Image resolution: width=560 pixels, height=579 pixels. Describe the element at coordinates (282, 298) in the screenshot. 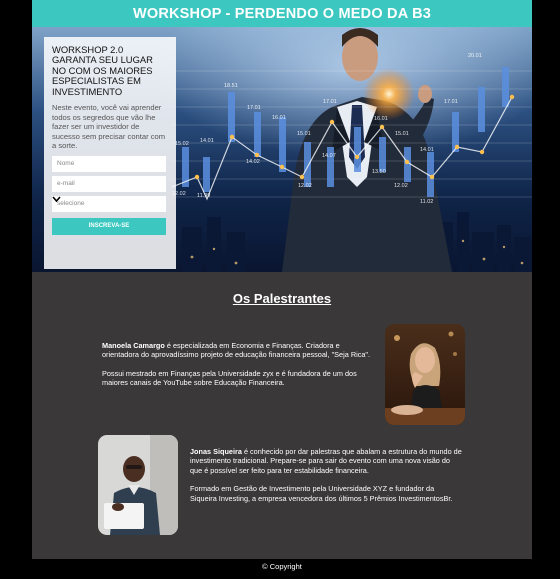

I see `speakers-heading: Os Palestrantes` at that location.